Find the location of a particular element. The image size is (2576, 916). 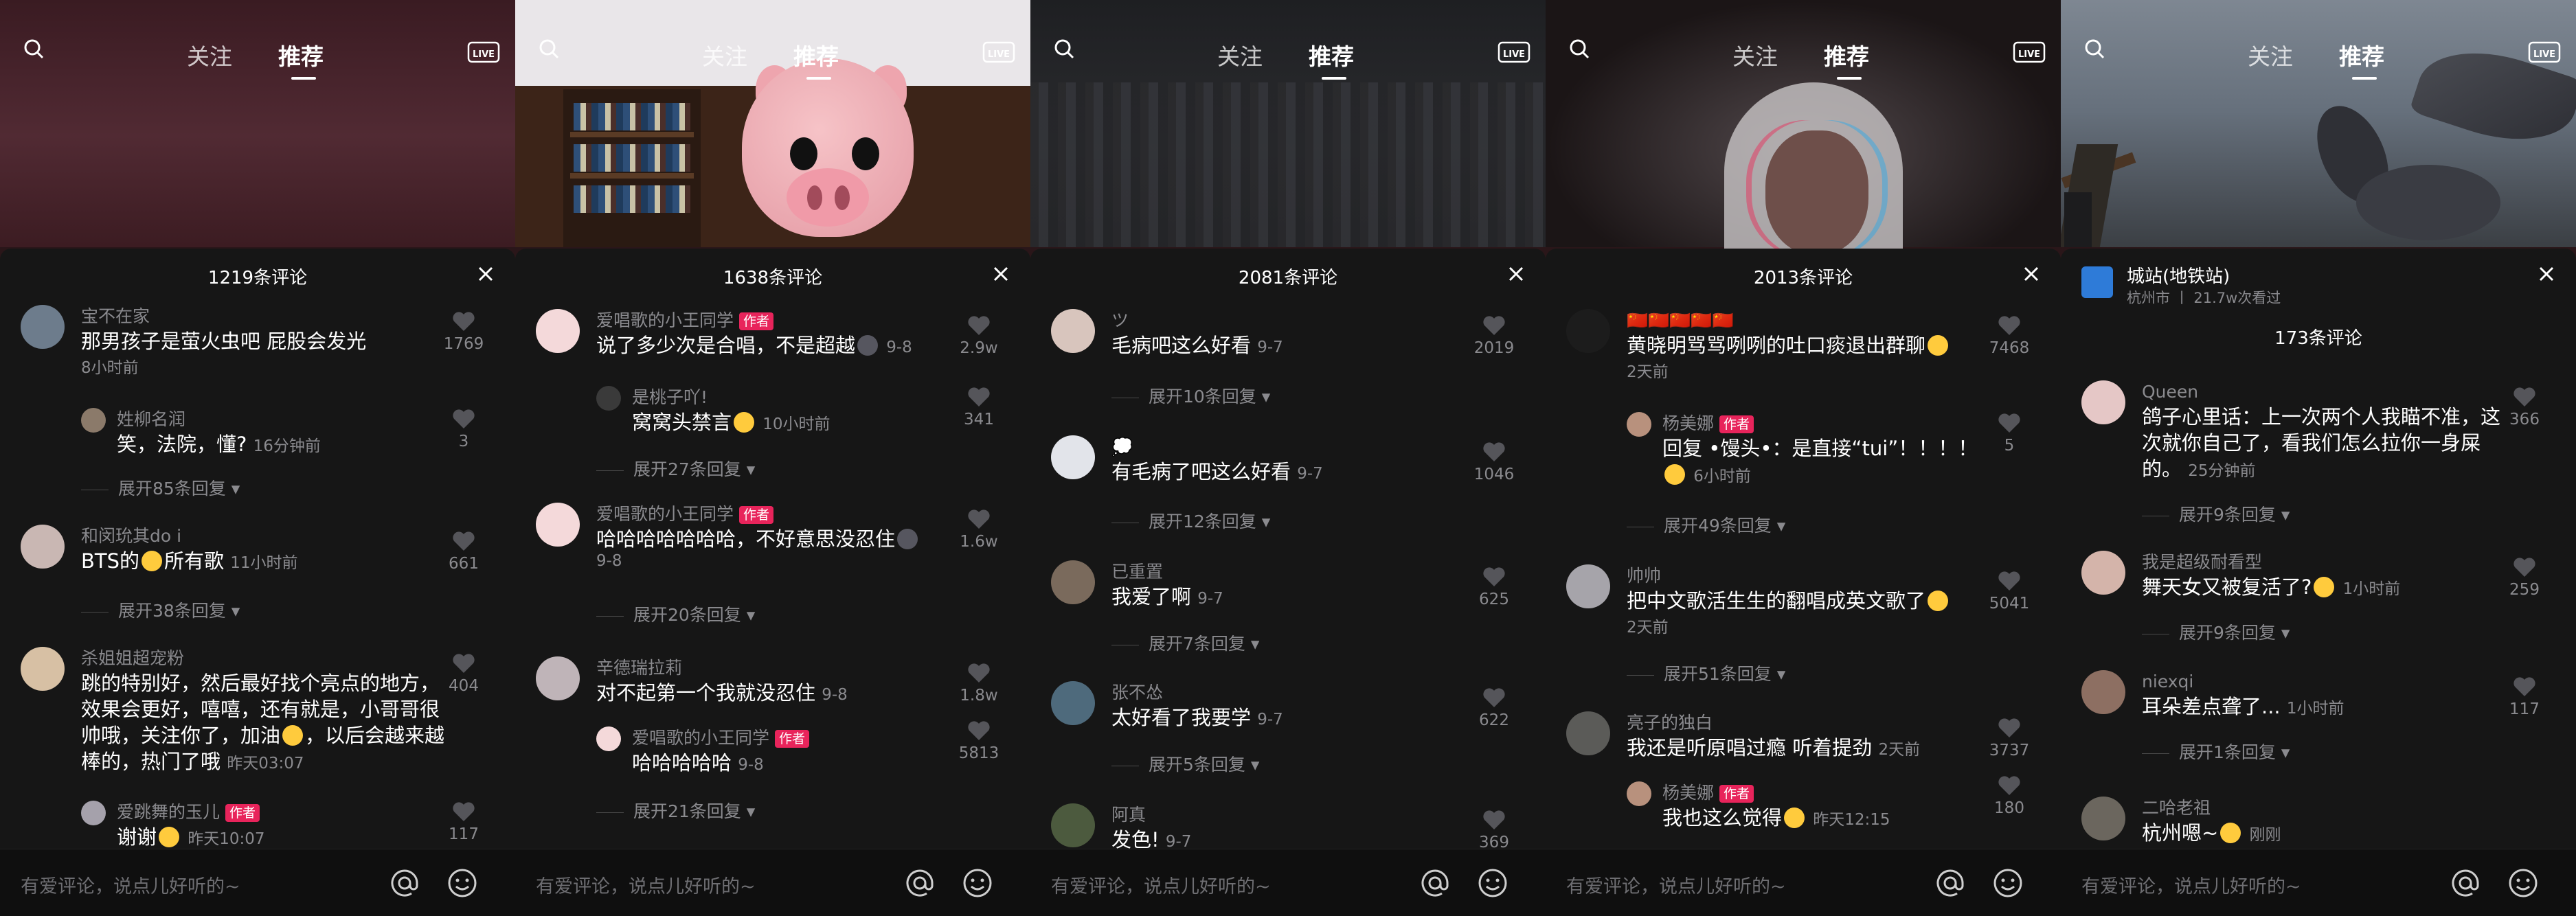

like-button: 1046 is located at coordinates (1494, 462).